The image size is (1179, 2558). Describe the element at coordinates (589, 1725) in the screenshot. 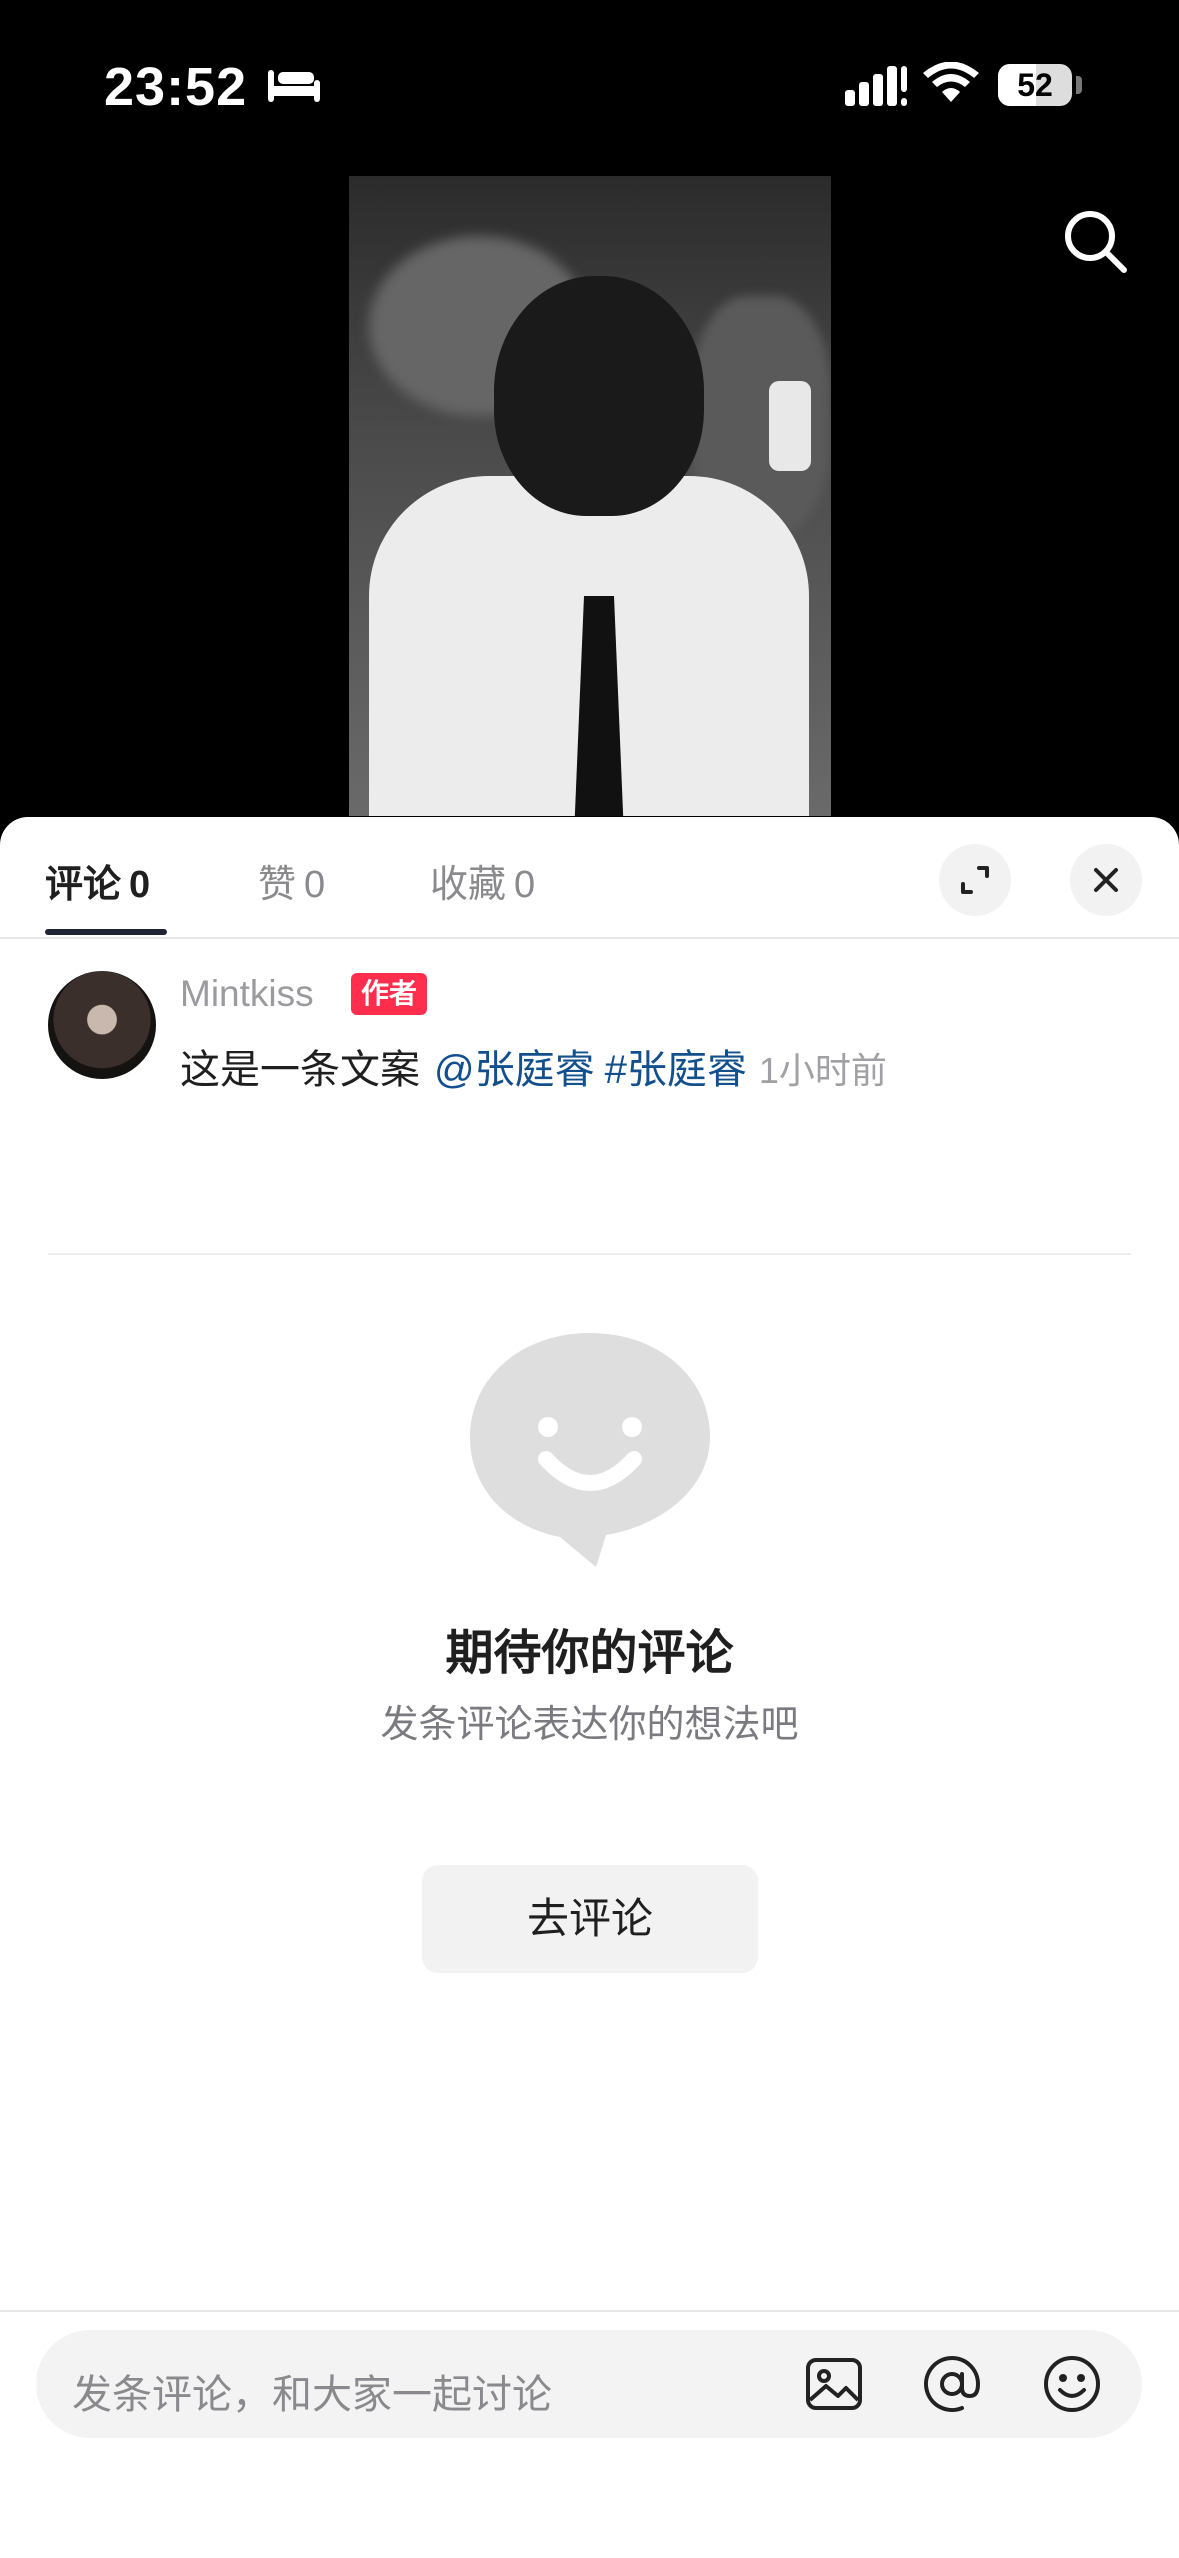

I see `empty-subtitle: 发条评论表达你的想法吧` at that location.